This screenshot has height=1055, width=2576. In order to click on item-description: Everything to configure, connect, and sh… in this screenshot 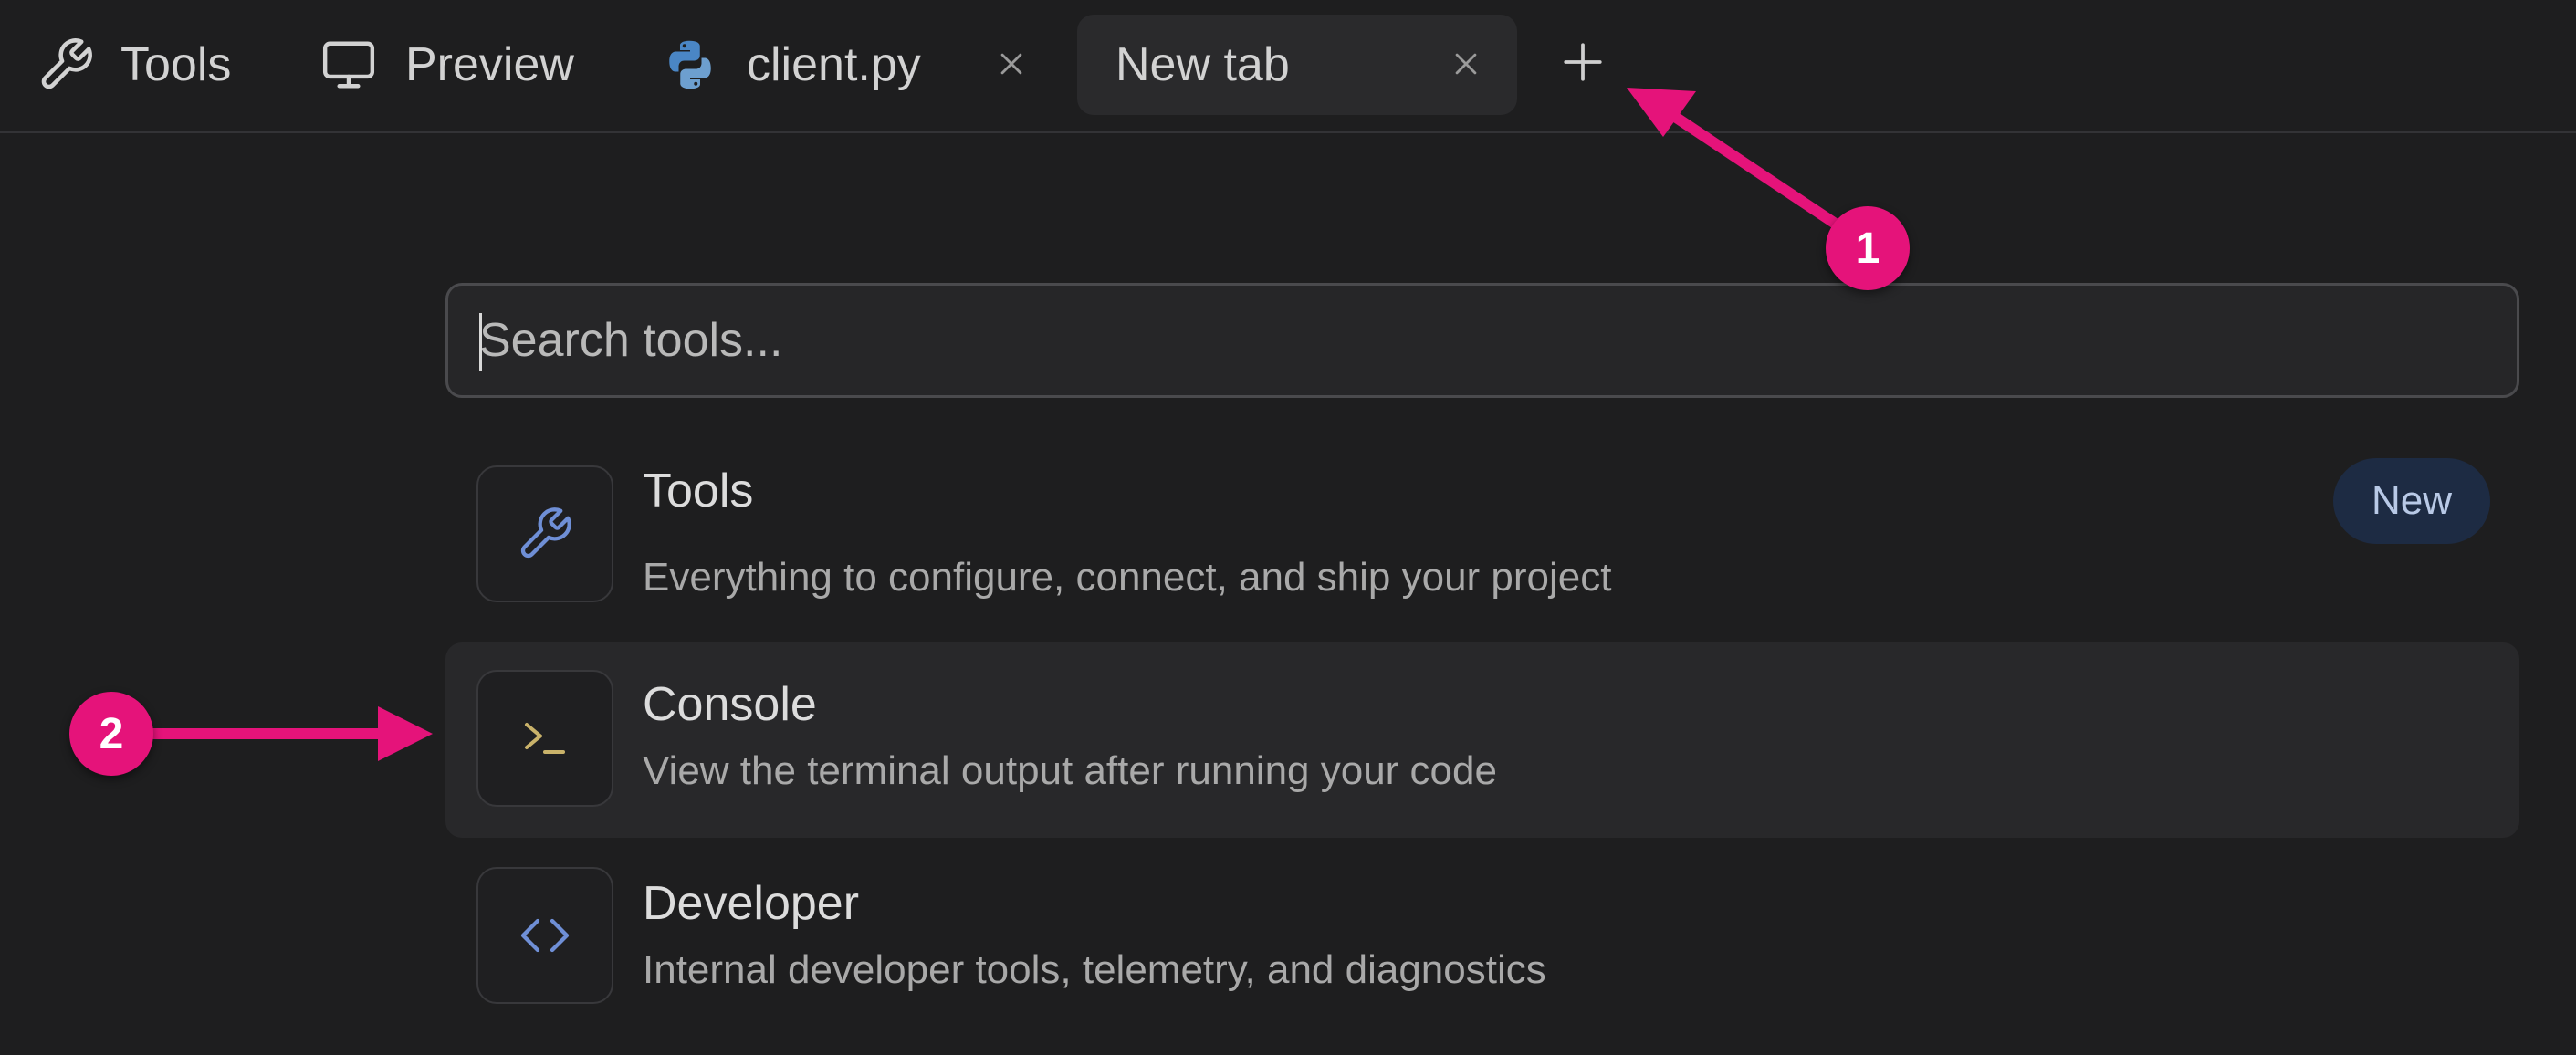, I will do `click(1128, 577)`.